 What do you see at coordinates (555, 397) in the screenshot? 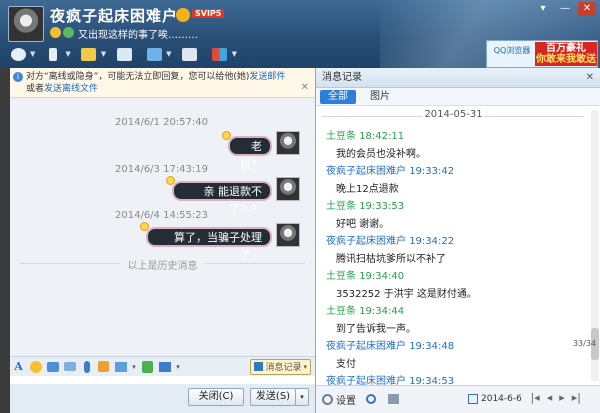
I see `page-navigation: |◂ ◂ ▸ ▸|` at bounding box center [555, 397].